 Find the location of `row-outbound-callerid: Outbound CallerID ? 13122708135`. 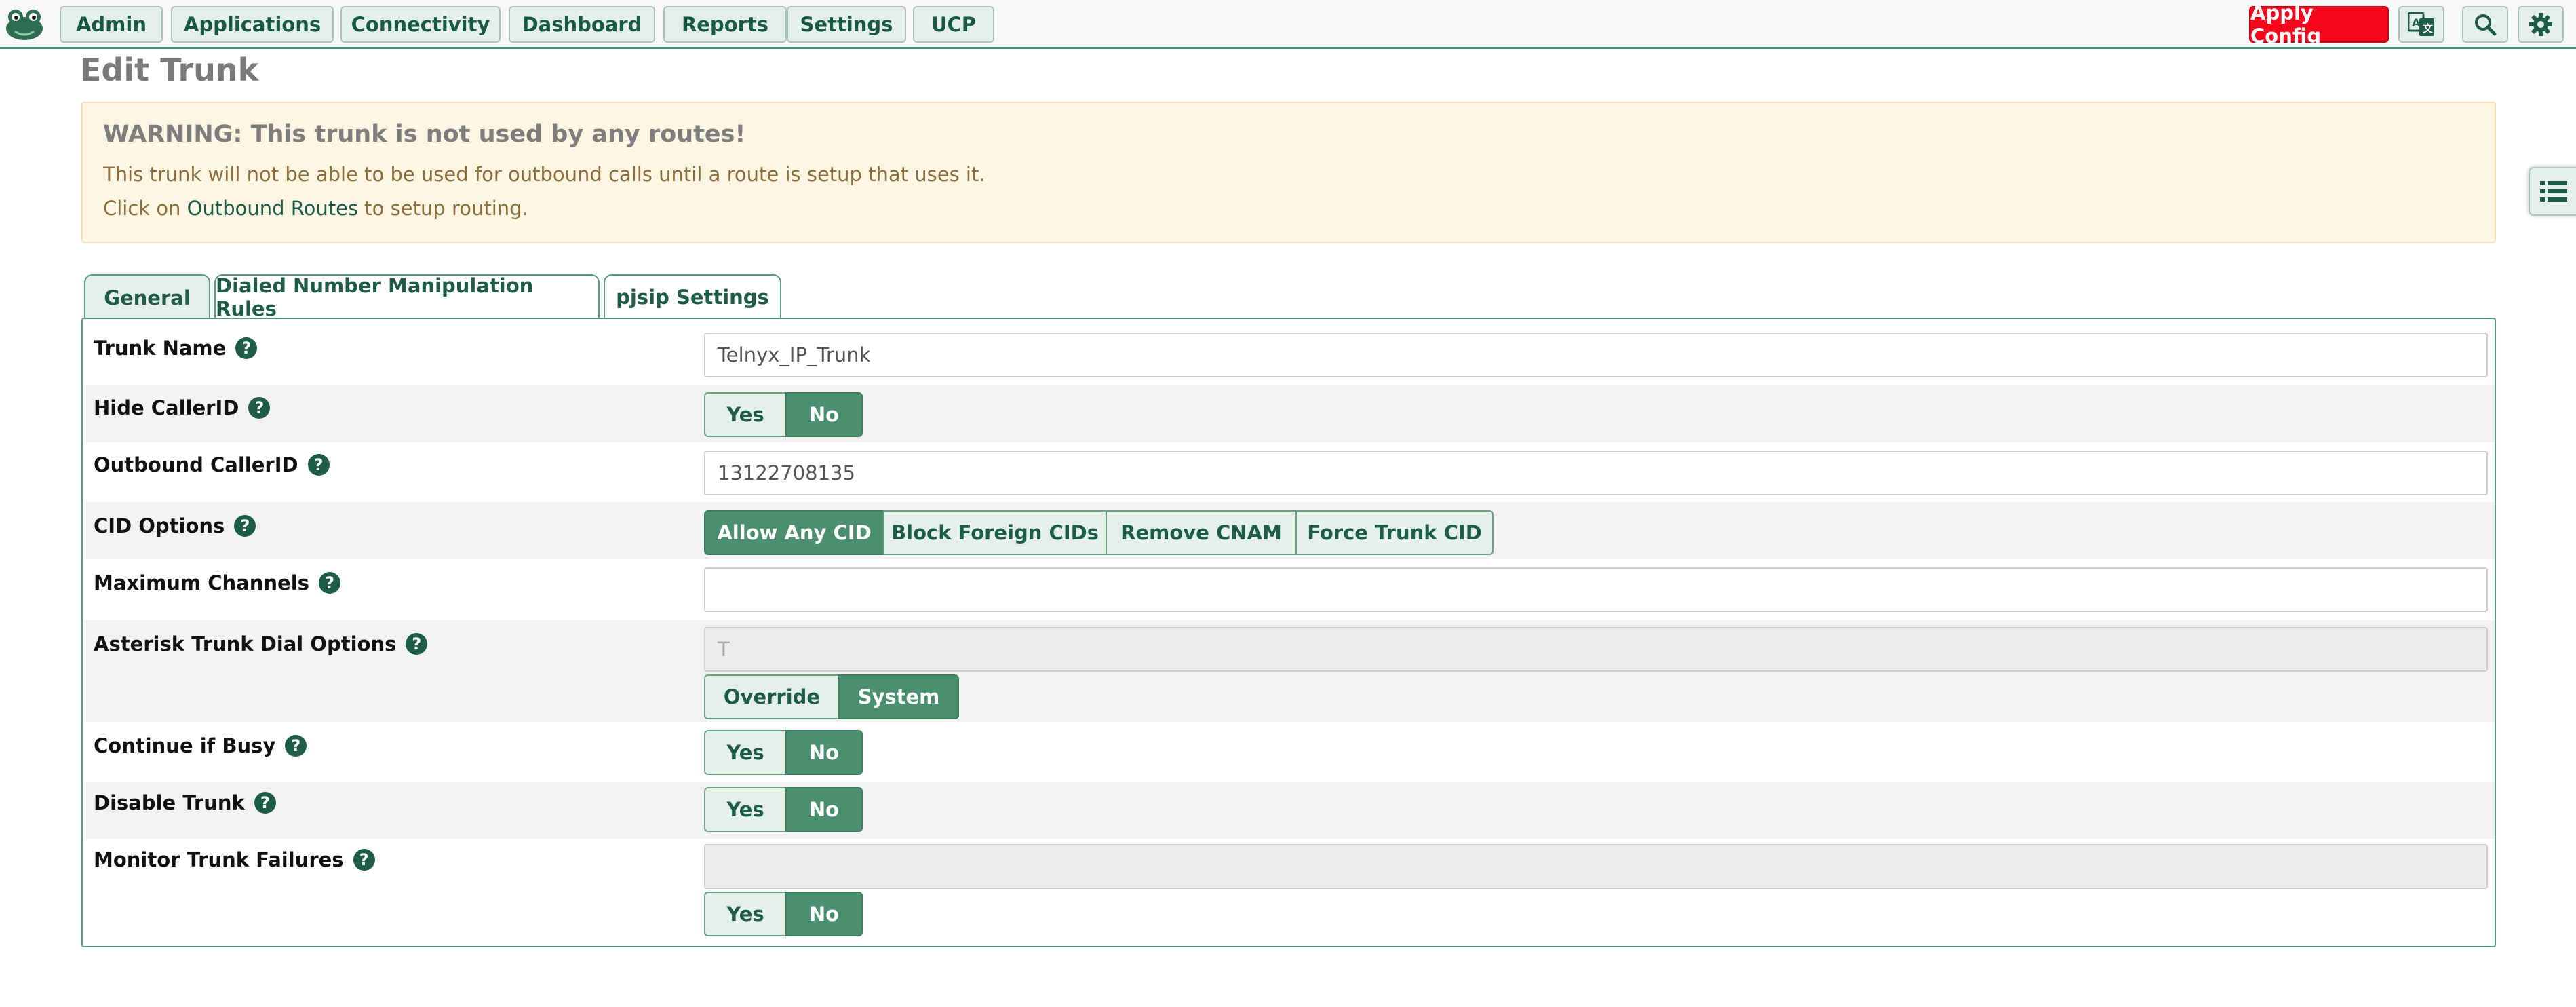

row-outbound-callerid: Outbound CallerID ? 13122708135 is located at coordinates (1289, 473).